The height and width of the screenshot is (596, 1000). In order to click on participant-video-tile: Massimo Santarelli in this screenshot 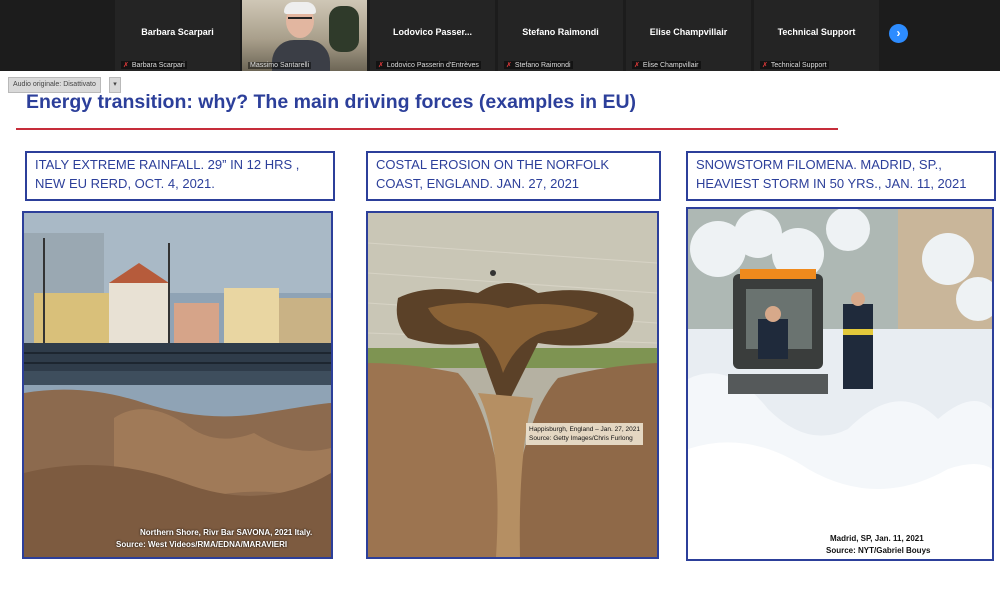, I will do `click(304, 35)`.